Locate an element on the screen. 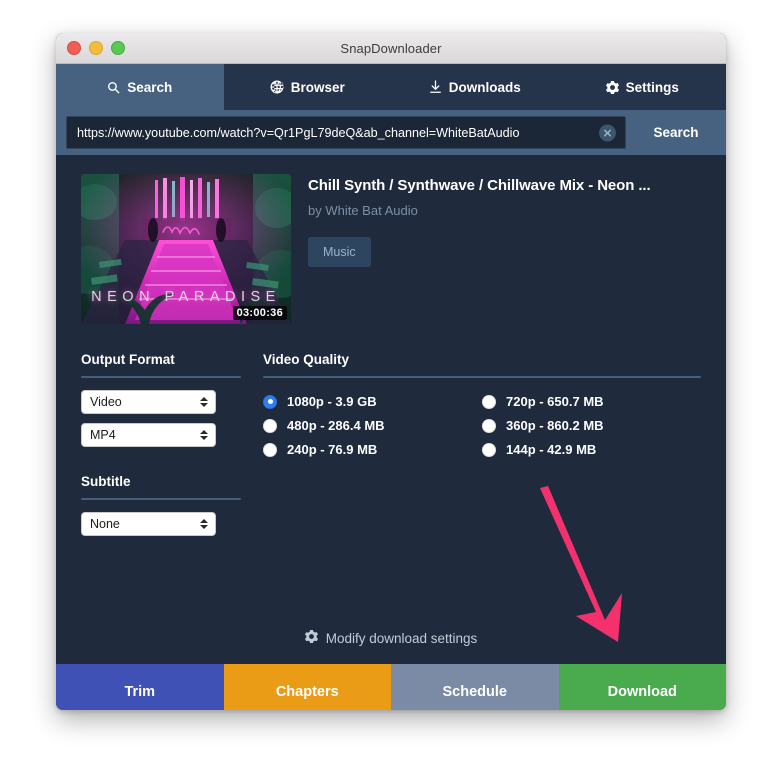 This screenshot has height=782, width=782. output-format-rule is located at coordinates (161, 377).